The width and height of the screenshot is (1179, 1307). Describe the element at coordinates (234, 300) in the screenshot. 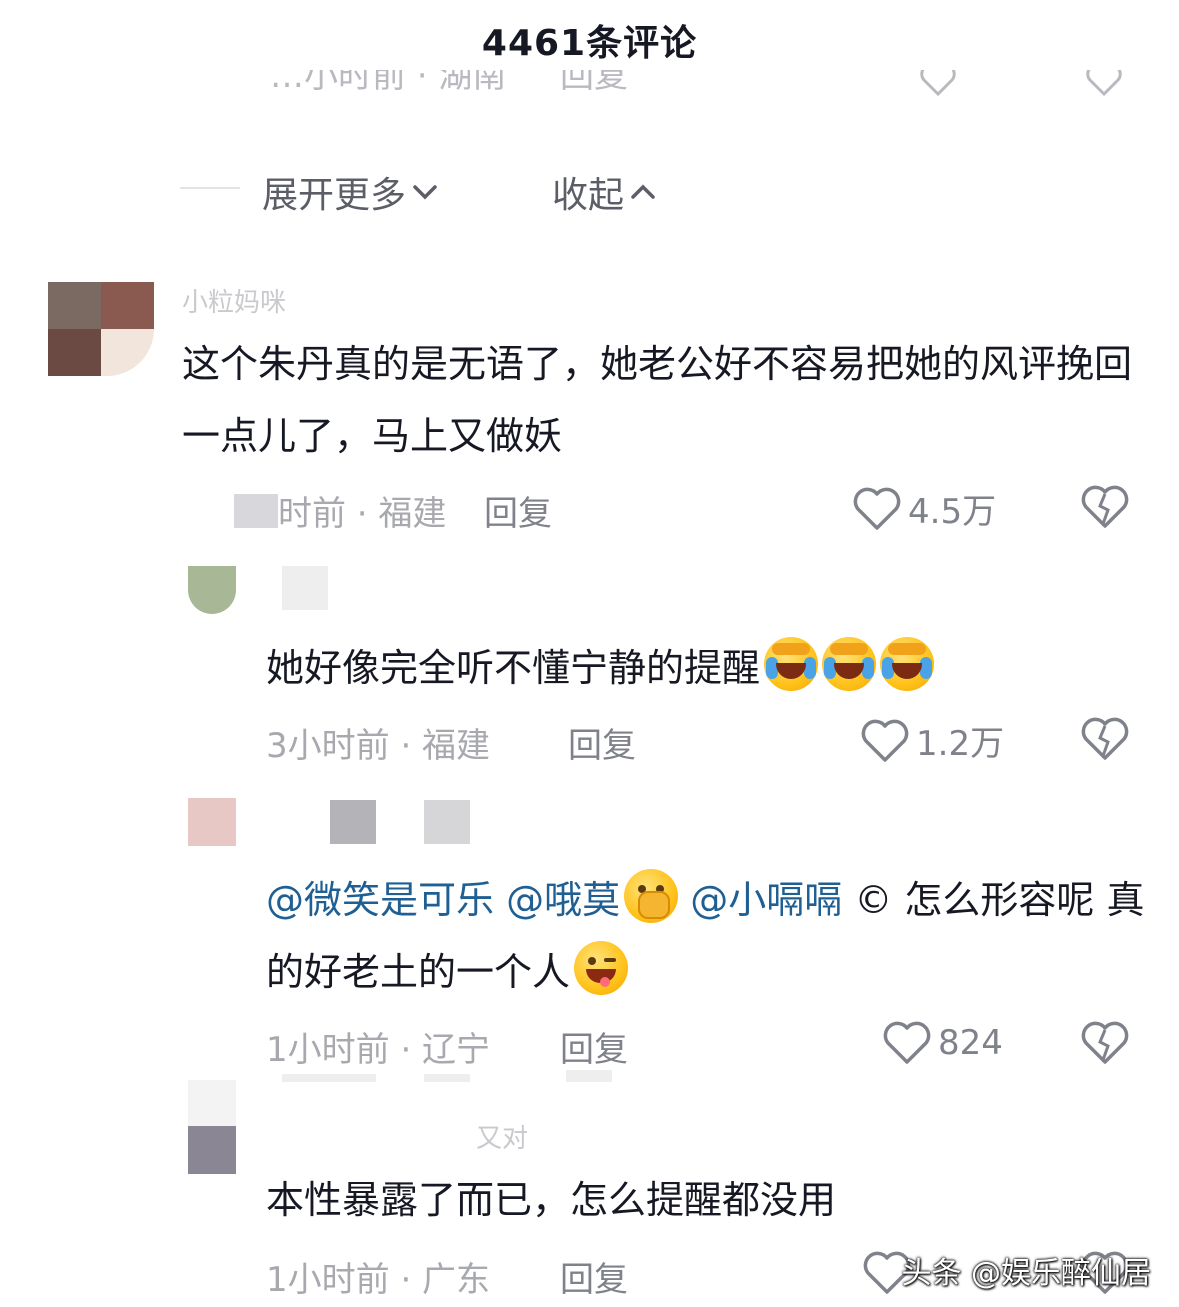

I see `username: 小粒妈咪` at that location.